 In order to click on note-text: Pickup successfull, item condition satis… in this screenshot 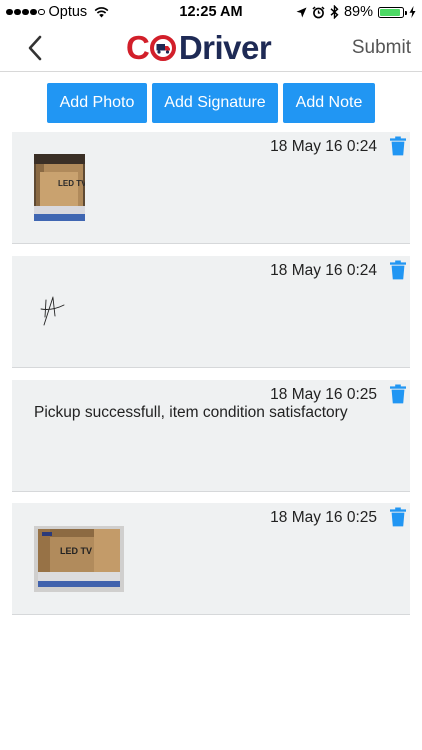, I will do `click(191, 412)`.